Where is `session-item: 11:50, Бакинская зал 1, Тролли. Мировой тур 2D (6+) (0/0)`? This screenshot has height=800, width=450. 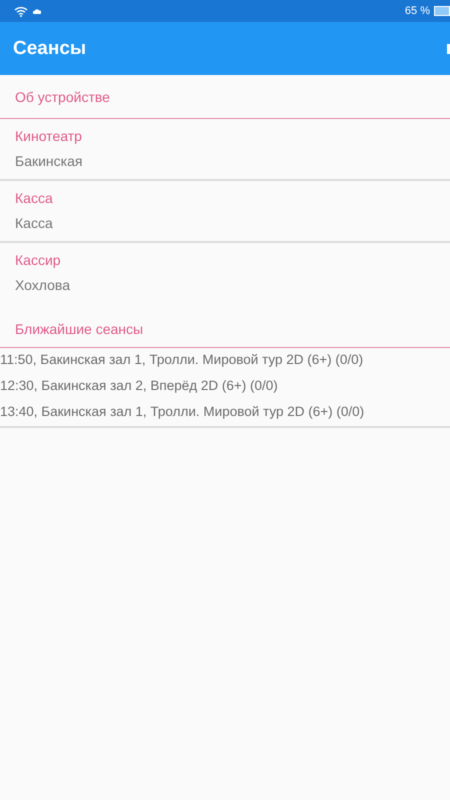 session-item: 11:50, Бакинская зал 1, Тролли. Мировой тур 2D (6+) (0/0) is located at coordinates (225, 359).